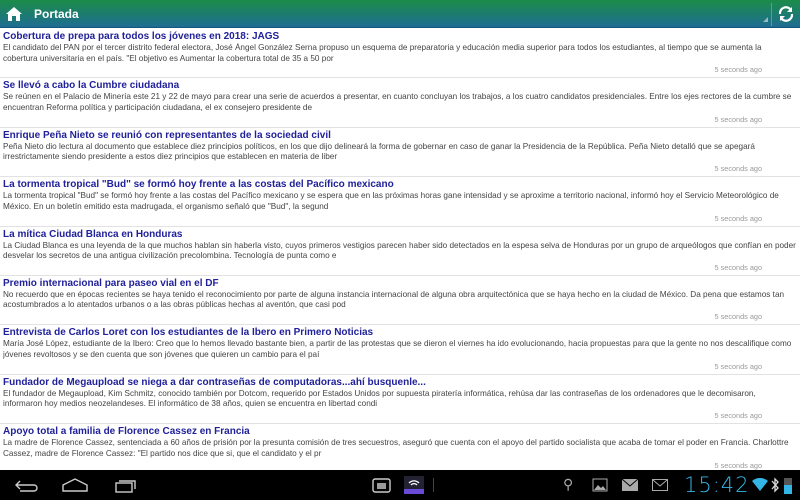 This screenshot has width=800, height=500. What do you see at coordinates (126, 486) in the screenshot?
I see `recent-apps-icon` at bounding box center [126, 486].